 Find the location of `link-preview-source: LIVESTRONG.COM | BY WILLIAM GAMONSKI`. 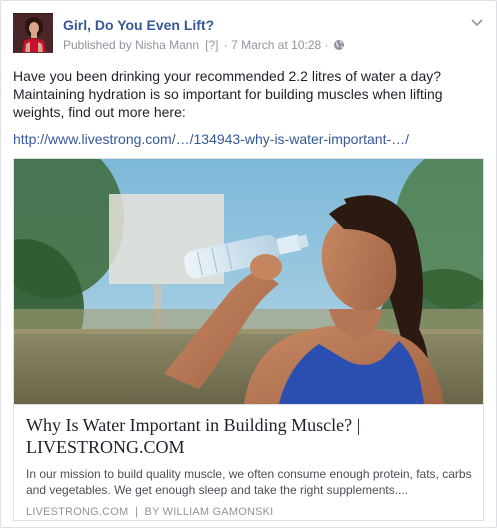

link-preview-source: LIVESTRONG.COM | BY WILLIAM GAMONSKI is located at coordinates (149, 512).